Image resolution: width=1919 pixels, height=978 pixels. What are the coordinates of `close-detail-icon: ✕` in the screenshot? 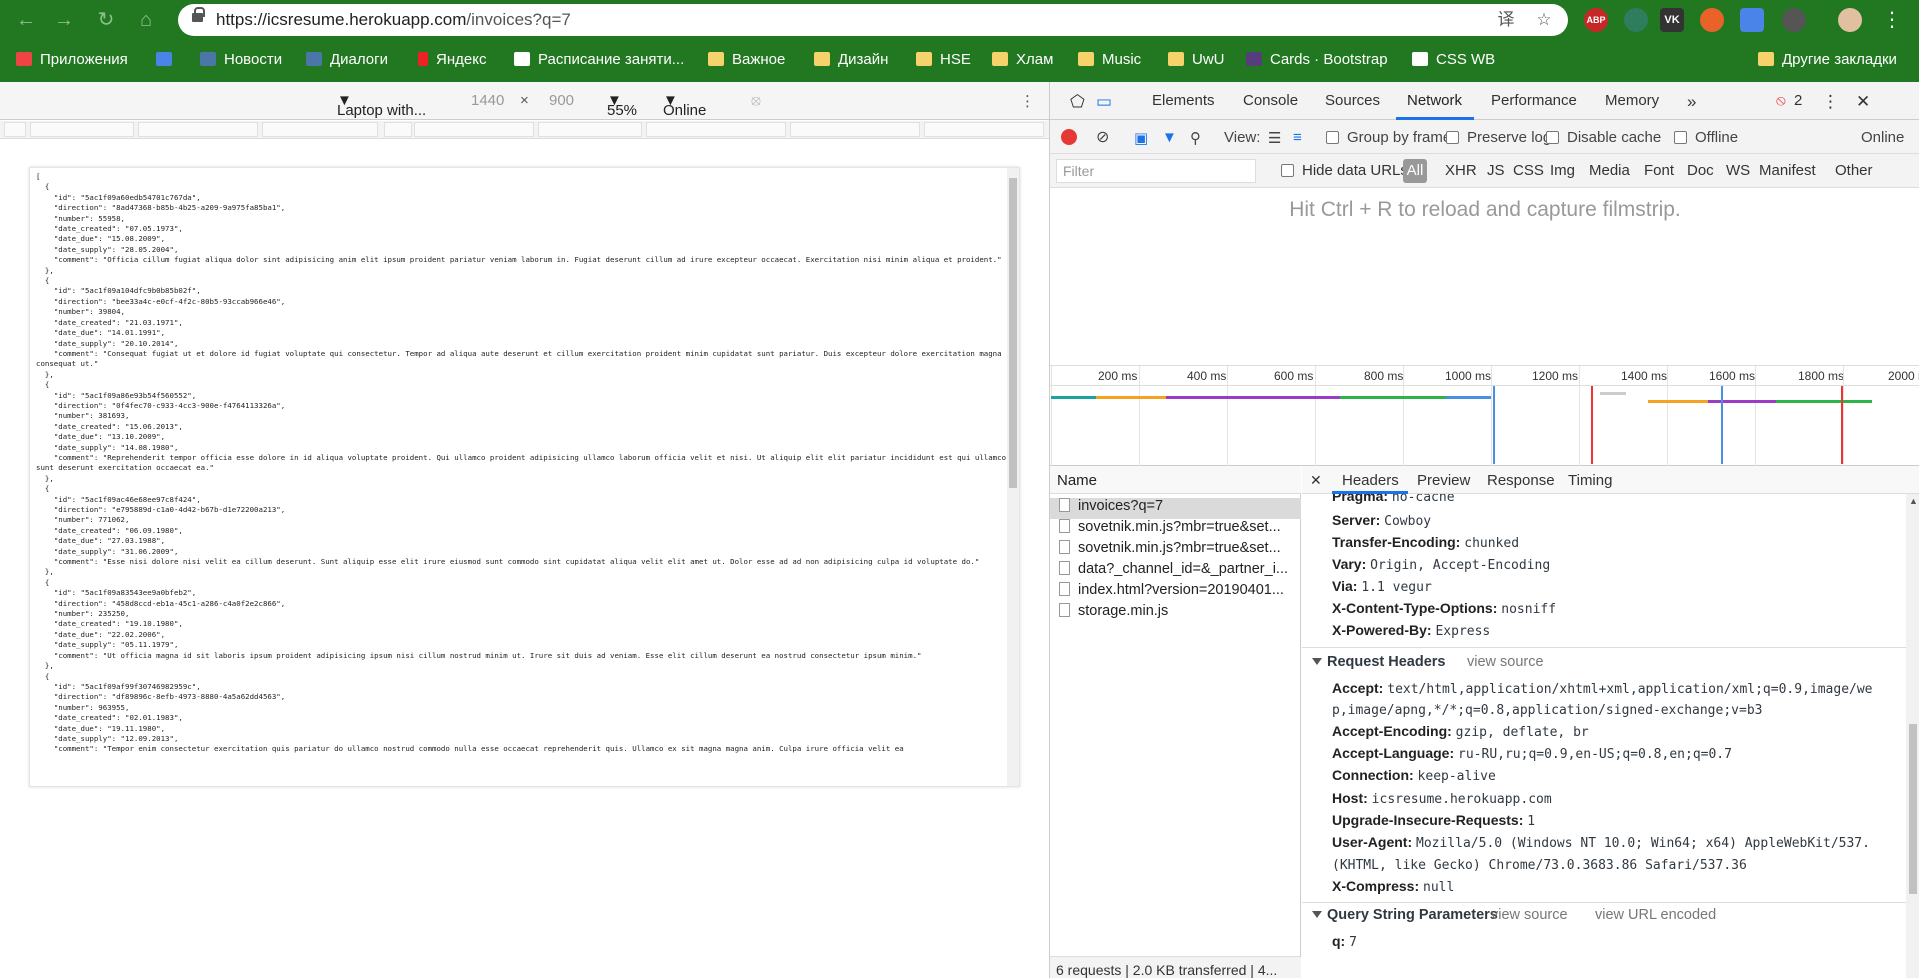 It's located at (1316, 480).